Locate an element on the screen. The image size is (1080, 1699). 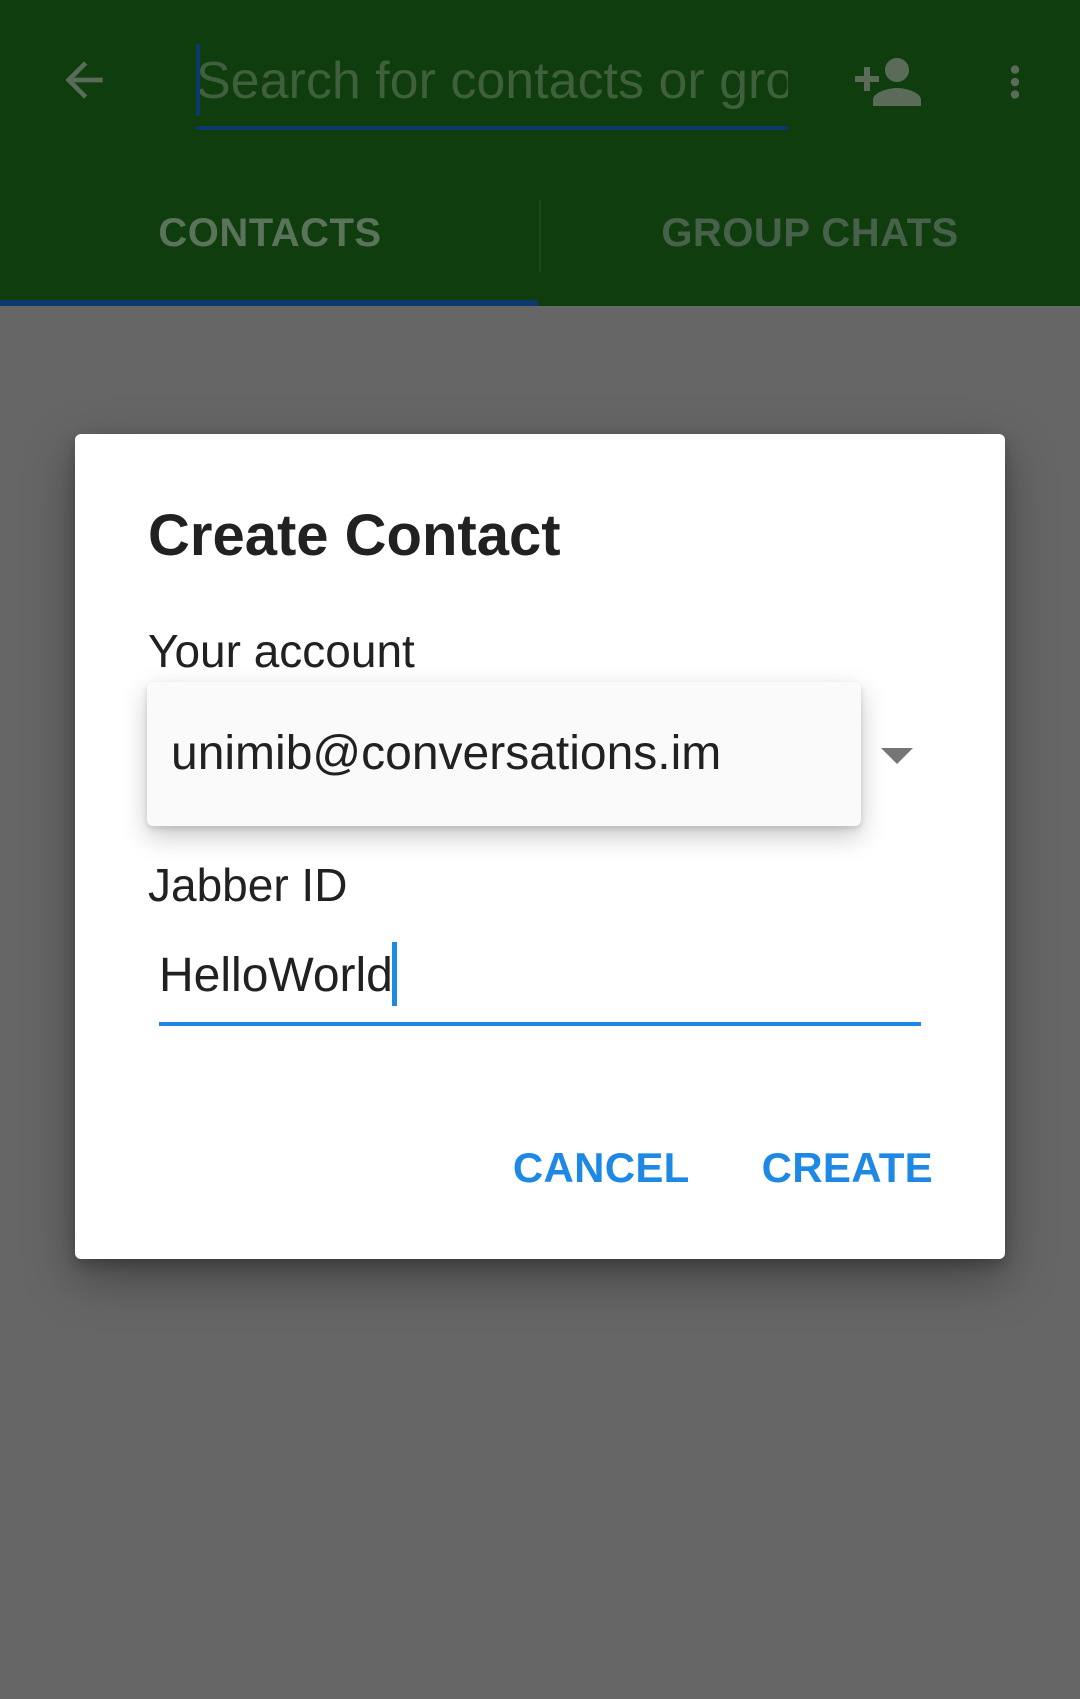
more-vert-icon is located at coordinates (1015, 82).